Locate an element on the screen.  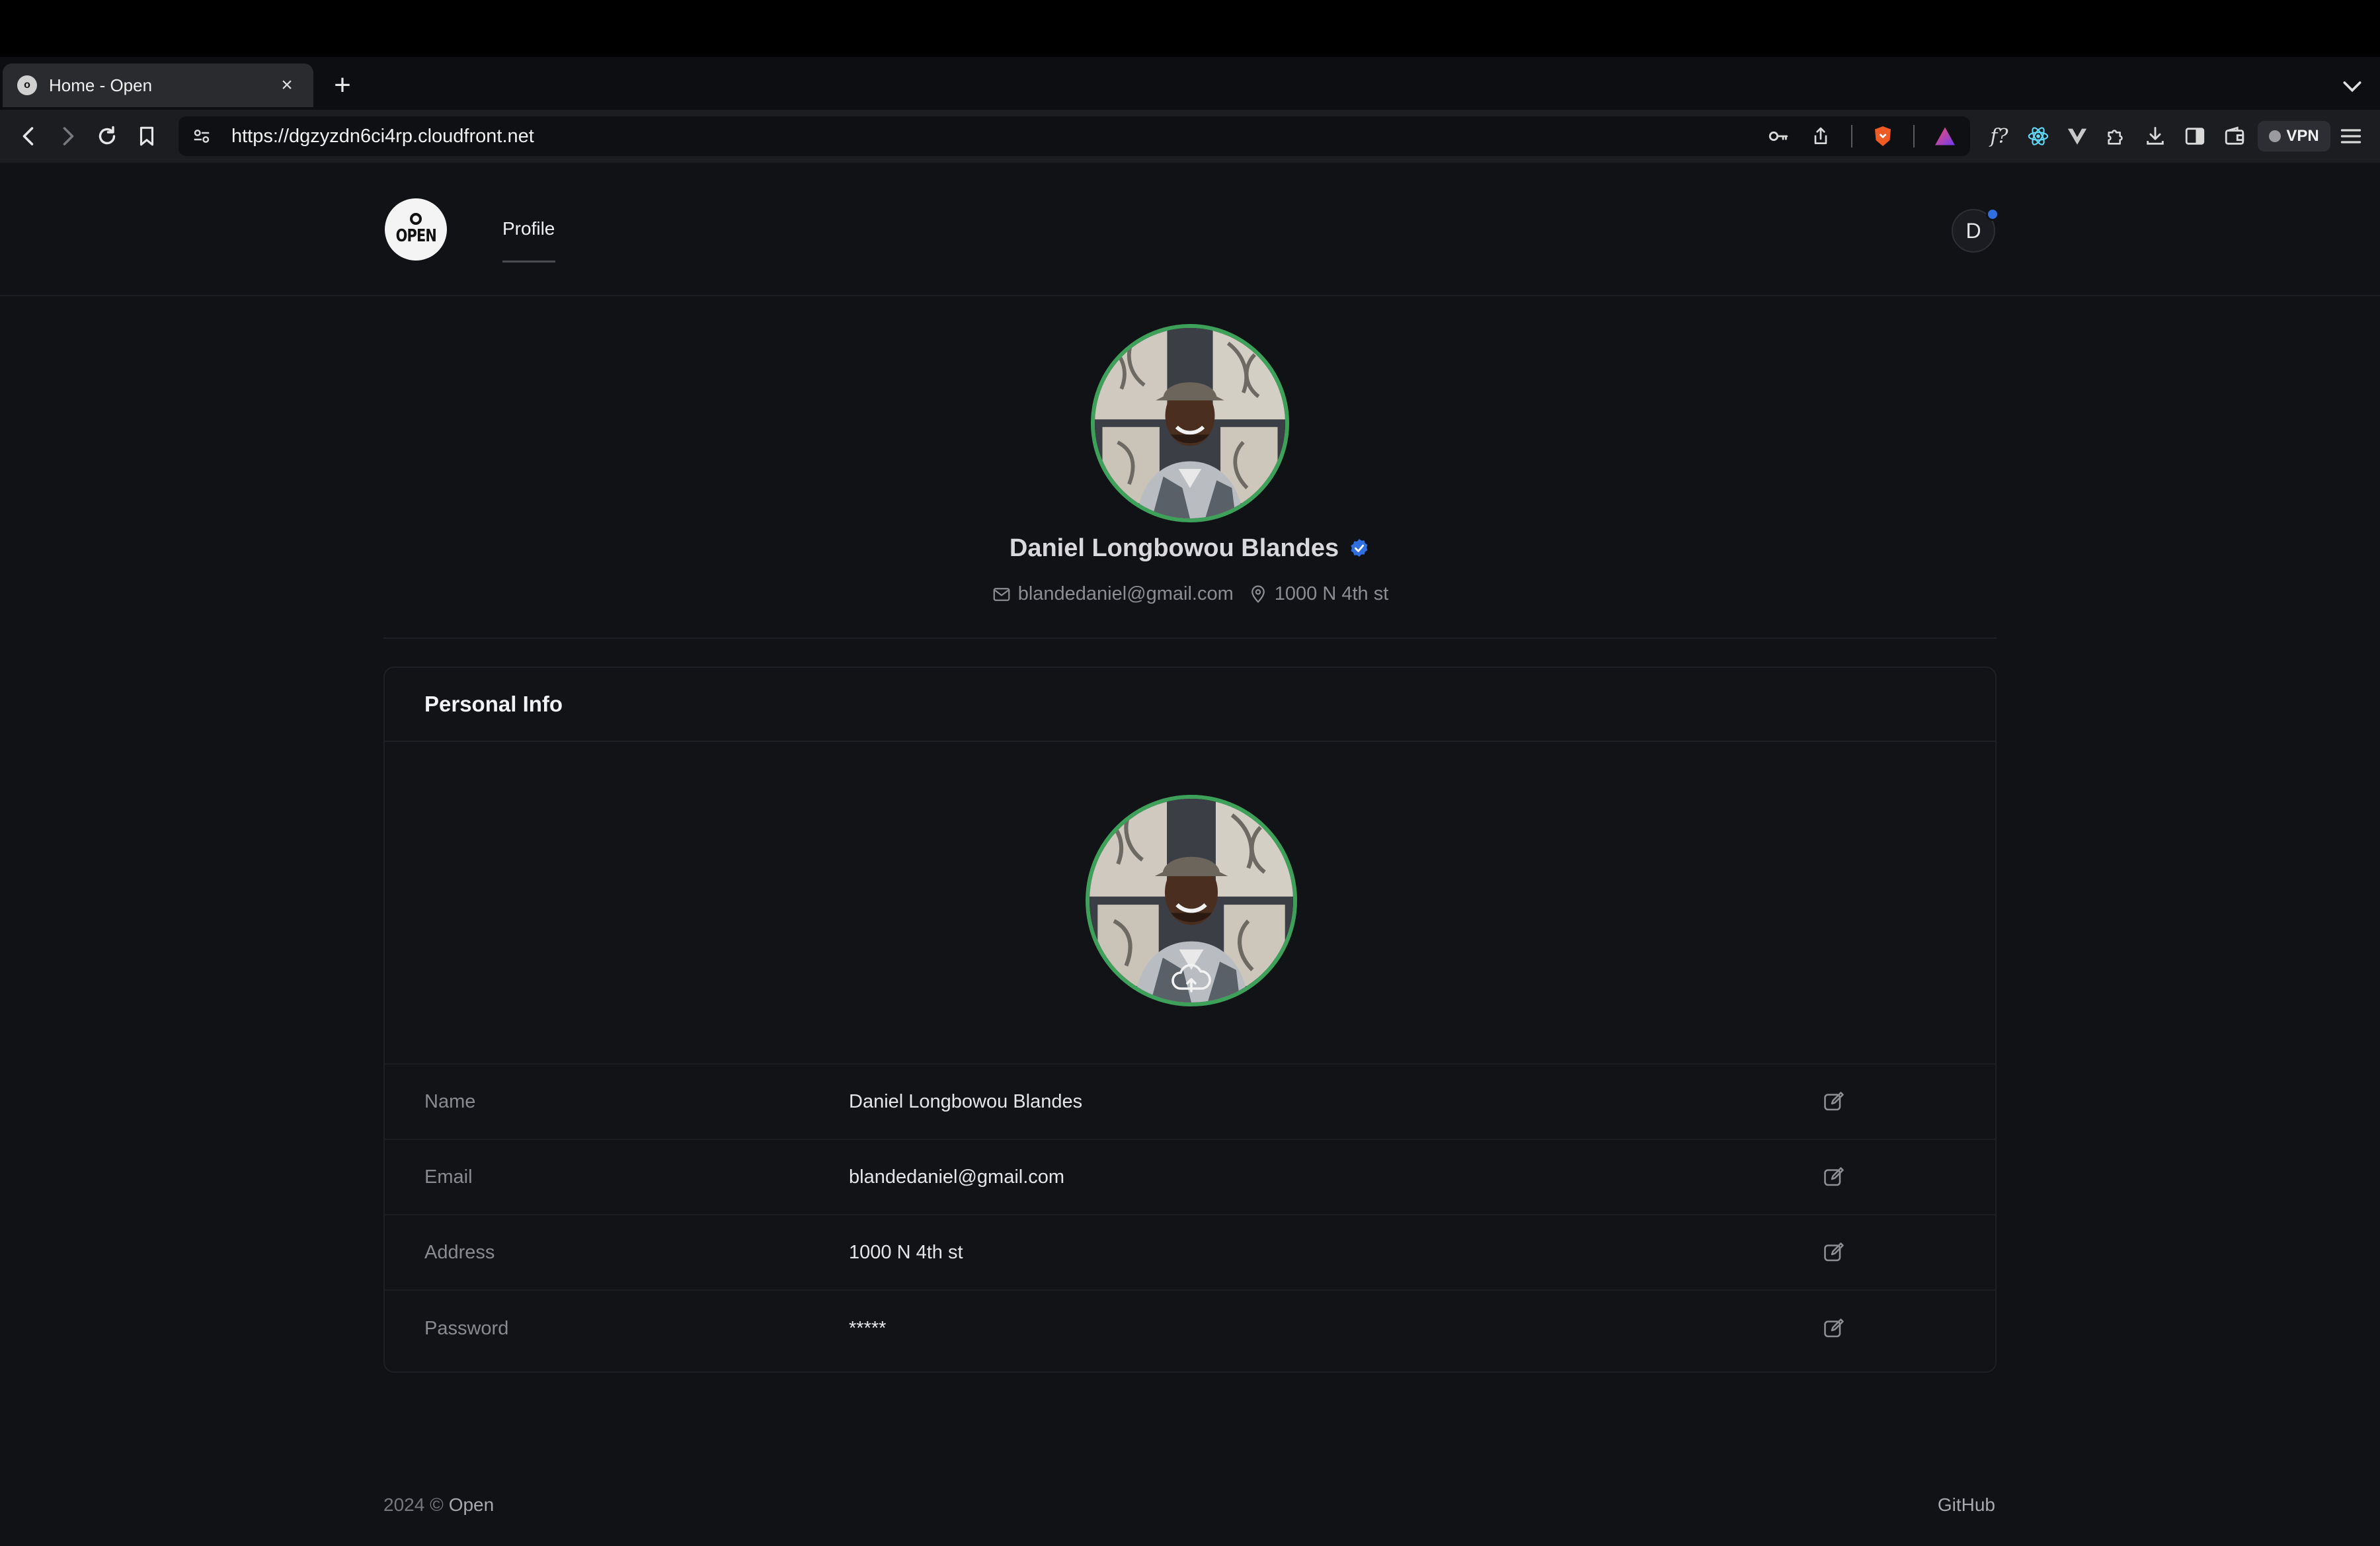
logo-text: OPEN is located at coordinates (415, 236).